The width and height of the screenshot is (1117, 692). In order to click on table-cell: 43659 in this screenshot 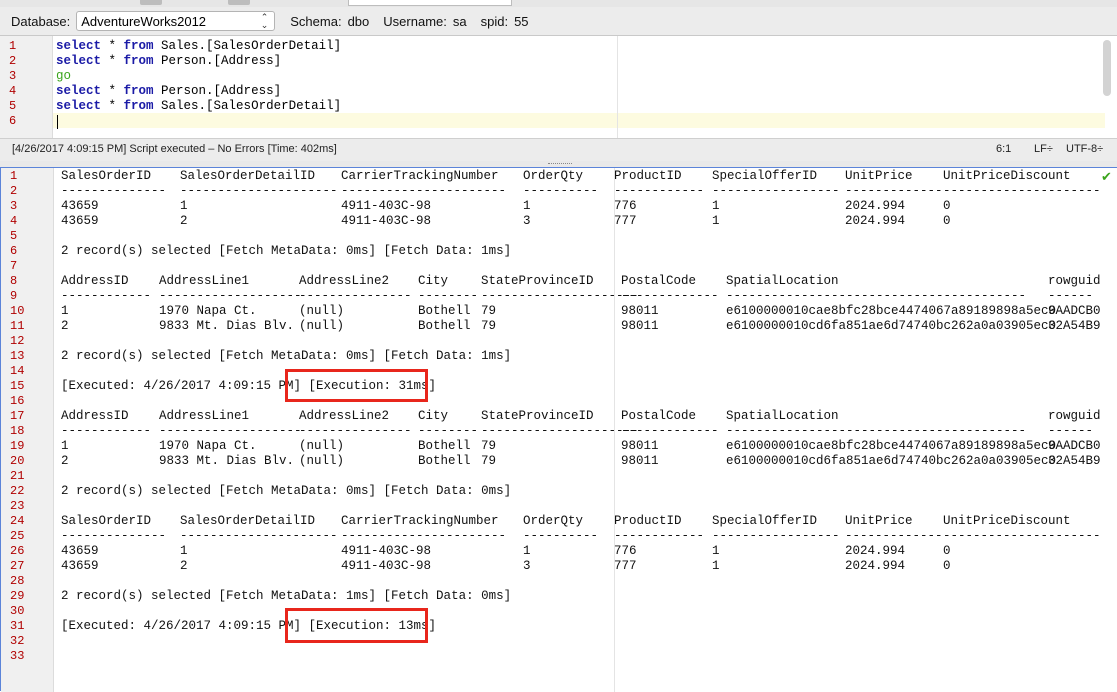, I will do `click(80, 206)`.